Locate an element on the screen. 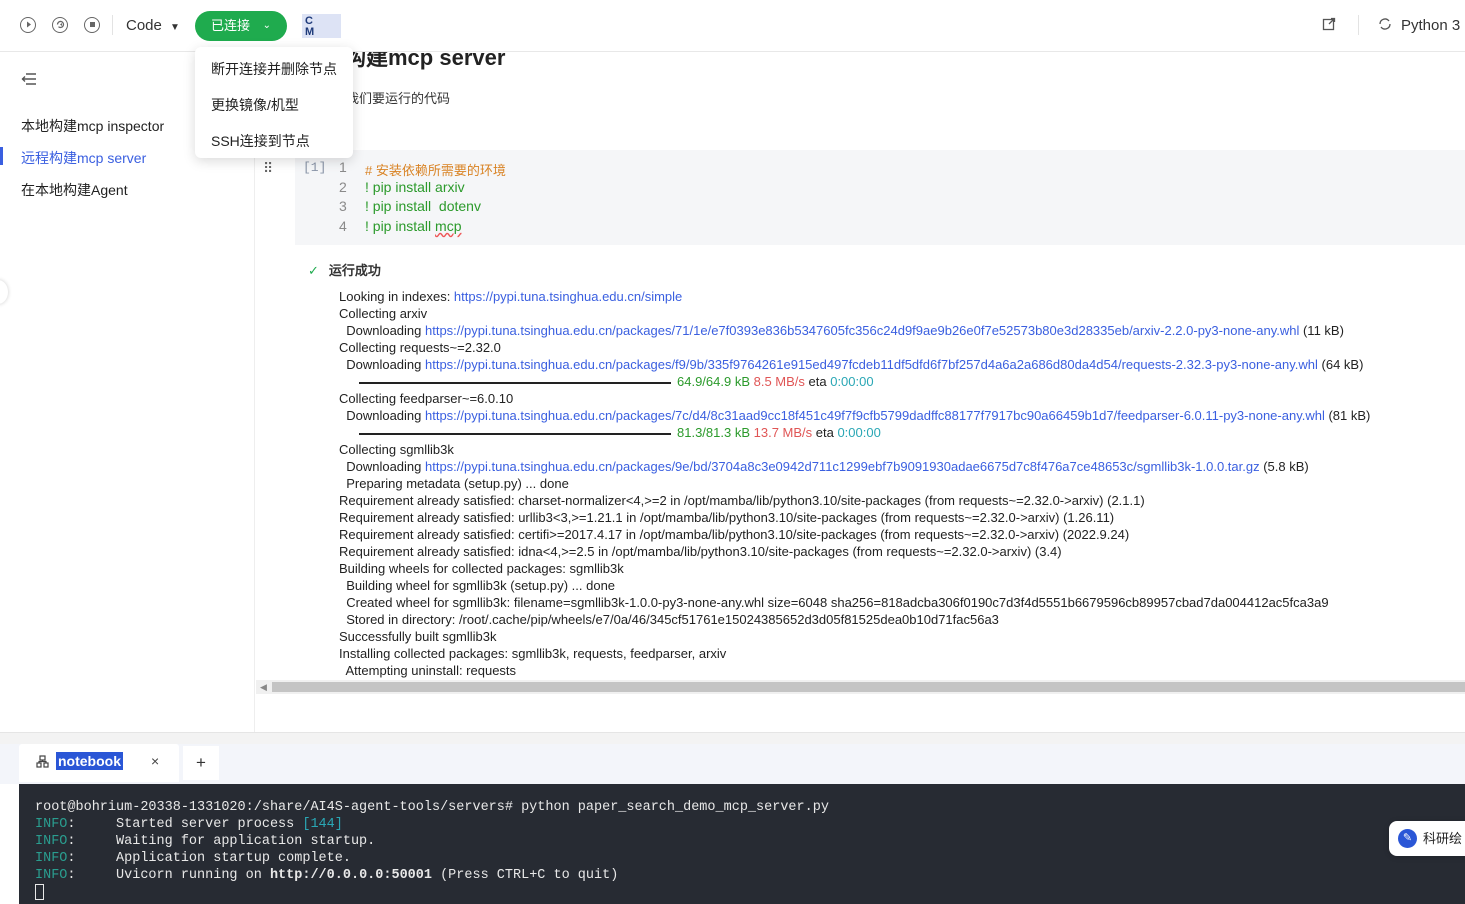 Image resolution: width=1465 pixels, height=904 pixels. open-external-icon is located at coordinates (1329, 25).